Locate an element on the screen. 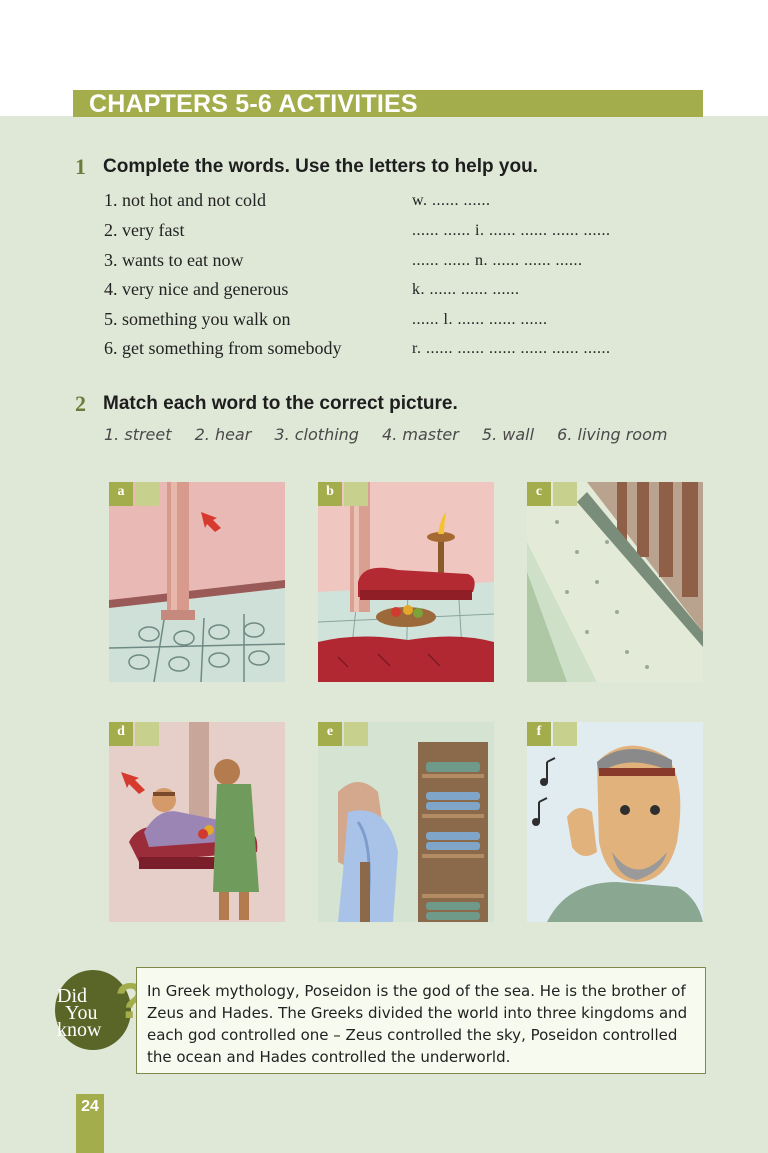  clue-5: 5. something you walk on is located at coordinates (197, 319).